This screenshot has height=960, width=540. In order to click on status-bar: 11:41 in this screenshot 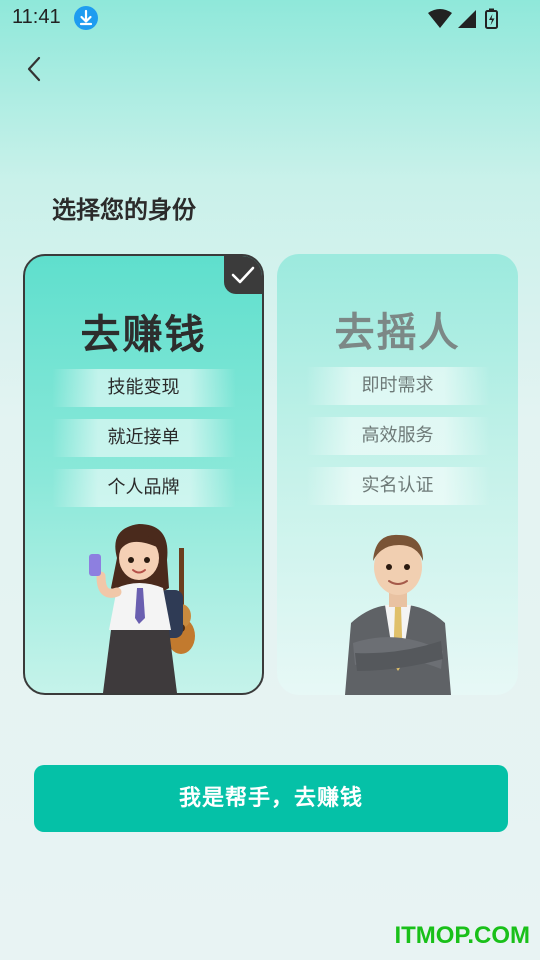, I will do `click(270, 18)`.